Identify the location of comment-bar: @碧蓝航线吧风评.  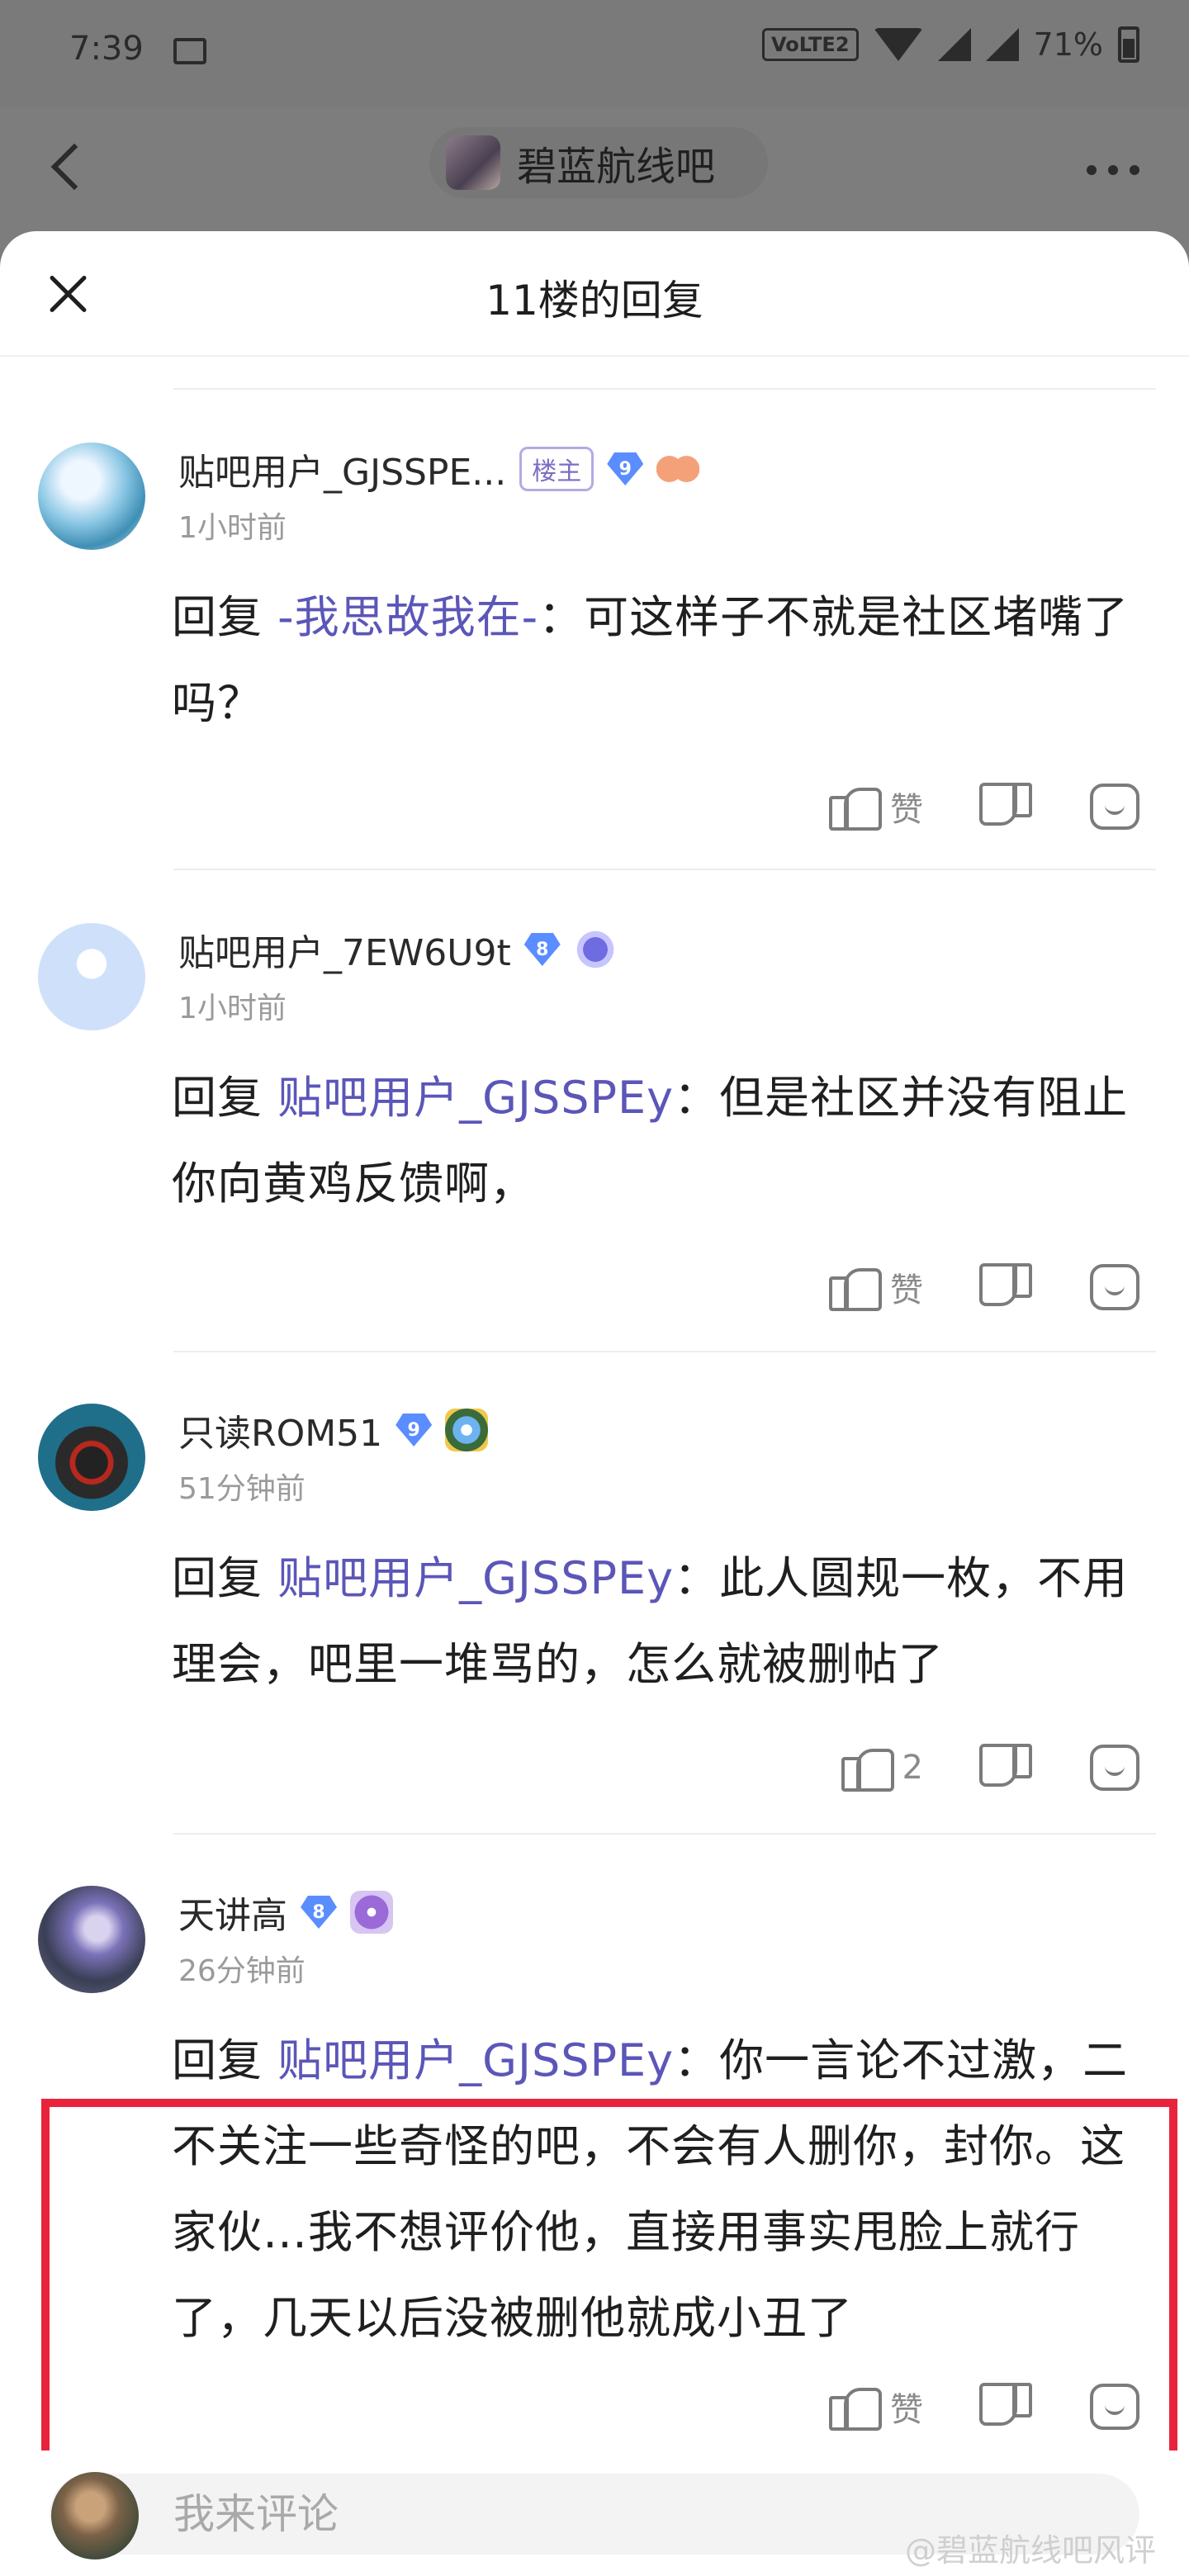
(594, 2513).